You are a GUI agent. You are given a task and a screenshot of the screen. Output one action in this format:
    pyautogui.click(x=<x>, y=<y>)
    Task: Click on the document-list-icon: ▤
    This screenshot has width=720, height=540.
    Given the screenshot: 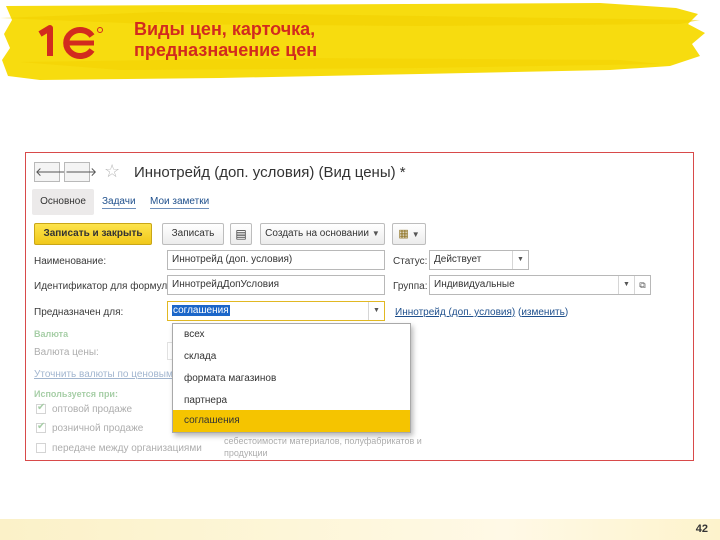 What is the action you would take?
    pyautogui.click(x=241, y=234)
    